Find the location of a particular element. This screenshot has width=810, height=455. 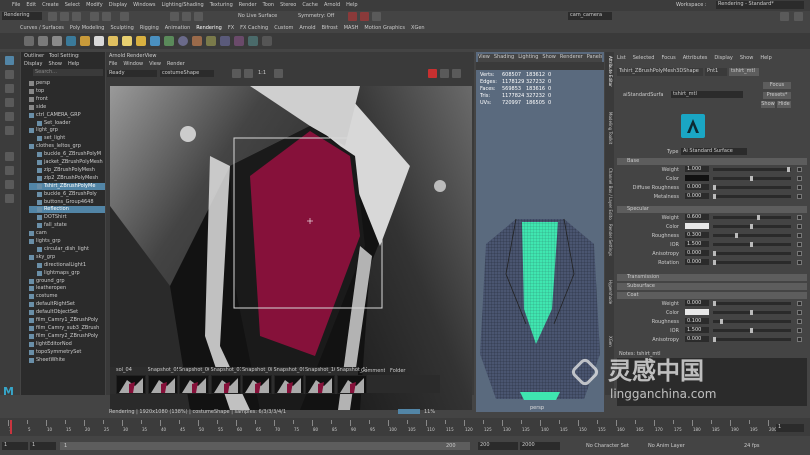

outliner-row: film_Camry2_ZBrushPoly is located at coordinates (67, 336).